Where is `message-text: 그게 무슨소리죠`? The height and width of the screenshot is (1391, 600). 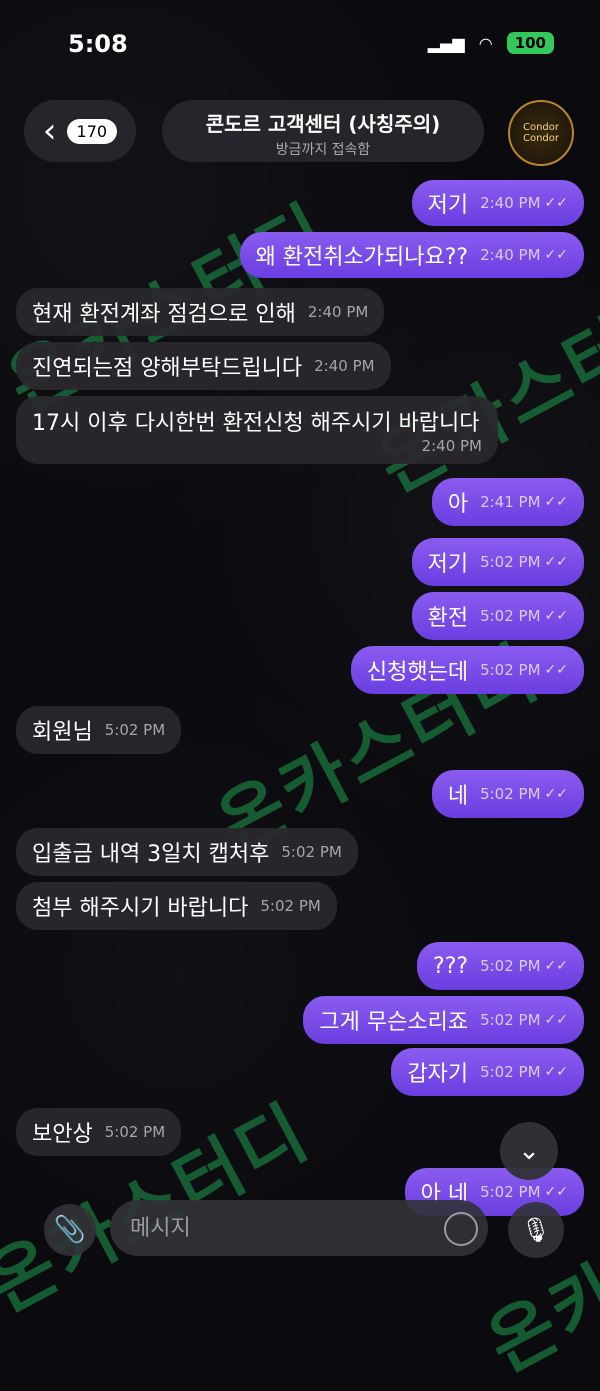
message-text: 그게 무슨소리죠 is located at coordinates (394, 1022).